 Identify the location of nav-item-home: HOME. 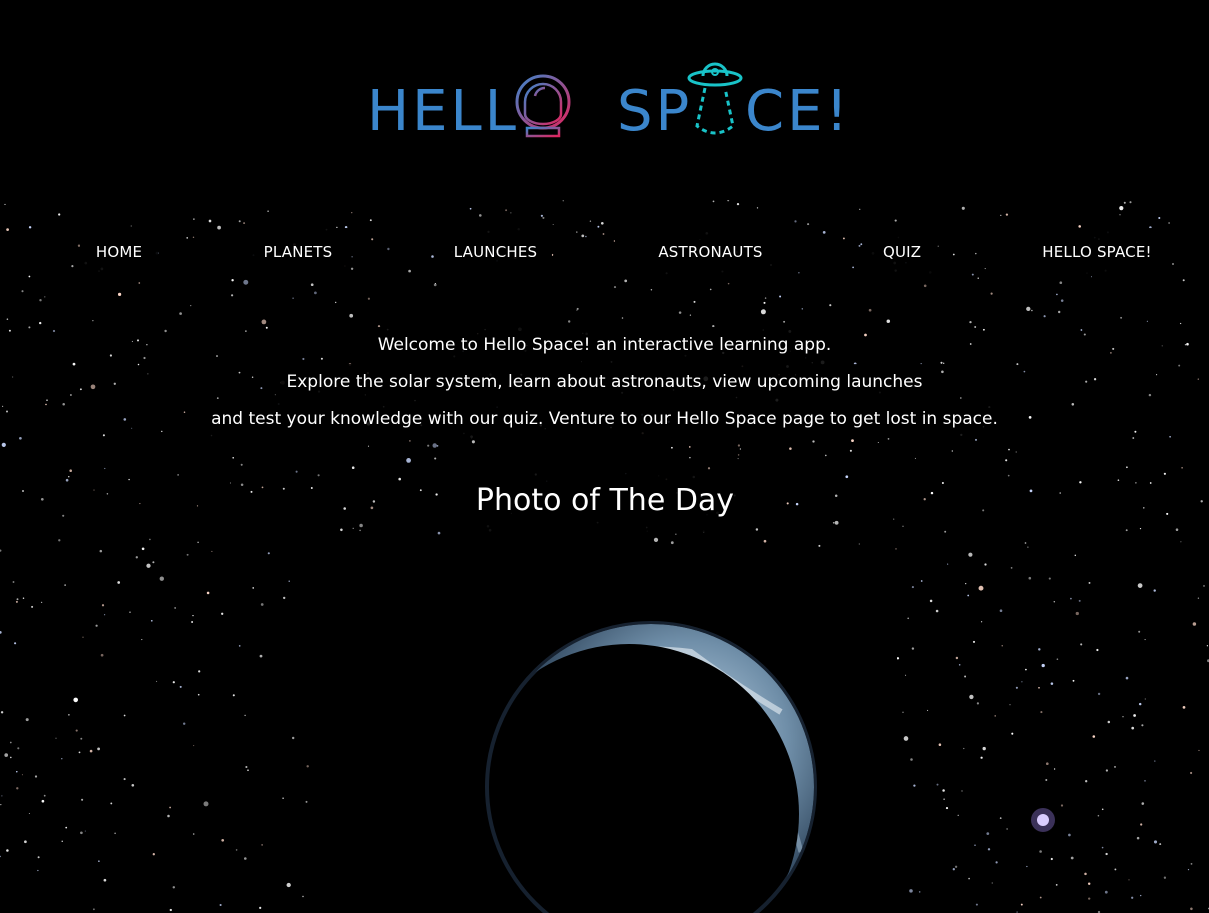
(119, 252).